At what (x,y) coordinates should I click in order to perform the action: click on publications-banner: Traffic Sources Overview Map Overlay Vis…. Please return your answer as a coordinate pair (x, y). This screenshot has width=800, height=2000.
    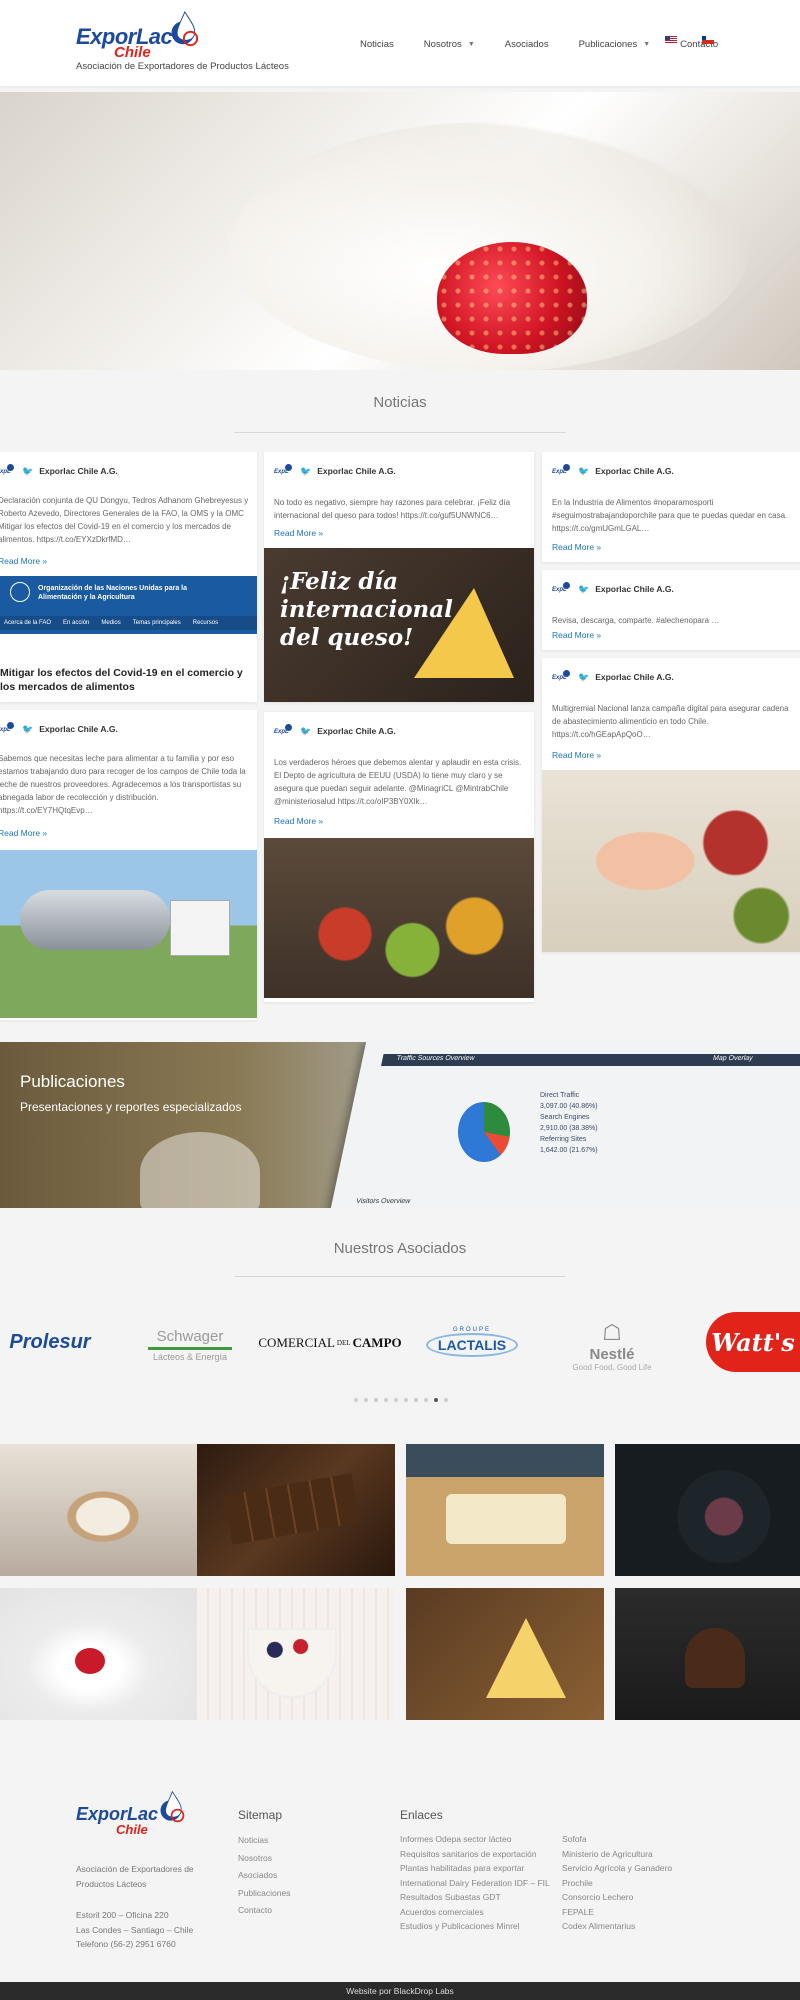
    Looking at the image, I should click on (400, 1125).